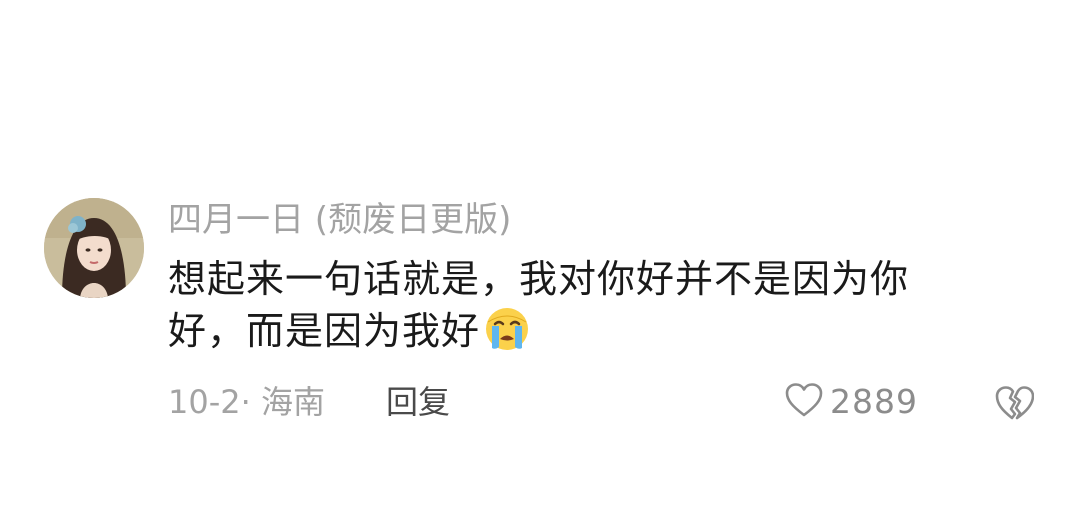  What do you see at coordinates (874, 401) in the screenshot?
I see `like-count: 2889` at bounding box center [874, 401].